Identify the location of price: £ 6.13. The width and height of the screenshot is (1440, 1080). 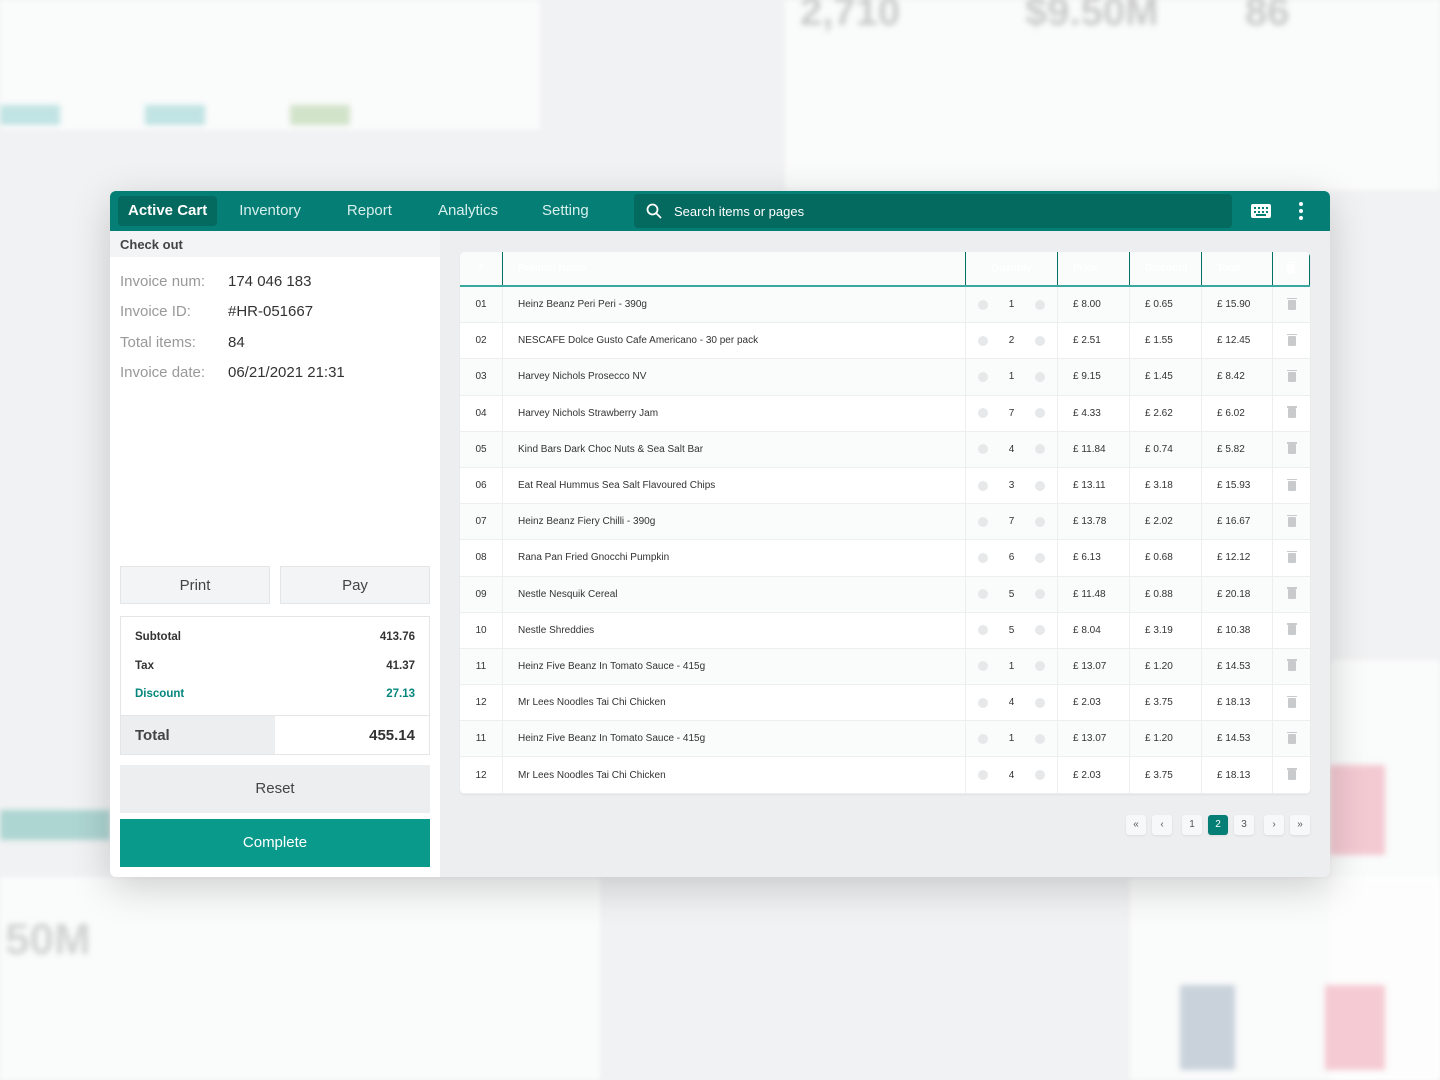
(1094, 558).